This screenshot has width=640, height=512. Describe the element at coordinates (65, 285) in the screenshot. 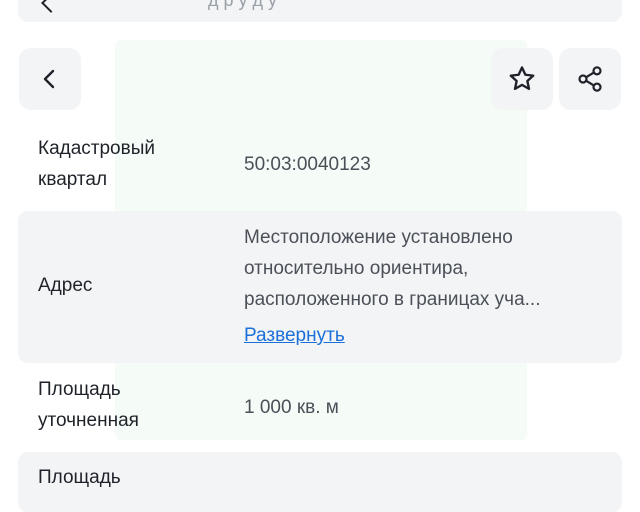

I see `detail-label: Адрес` at that location.